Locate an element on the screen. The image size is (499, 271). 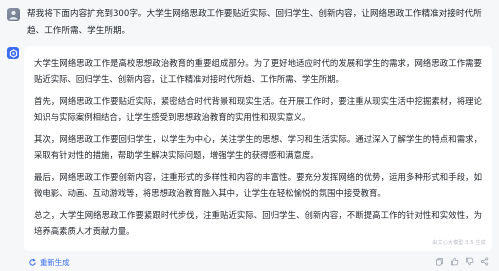
regenerate-button: 重新生成 is located at coordinates (49, 262).